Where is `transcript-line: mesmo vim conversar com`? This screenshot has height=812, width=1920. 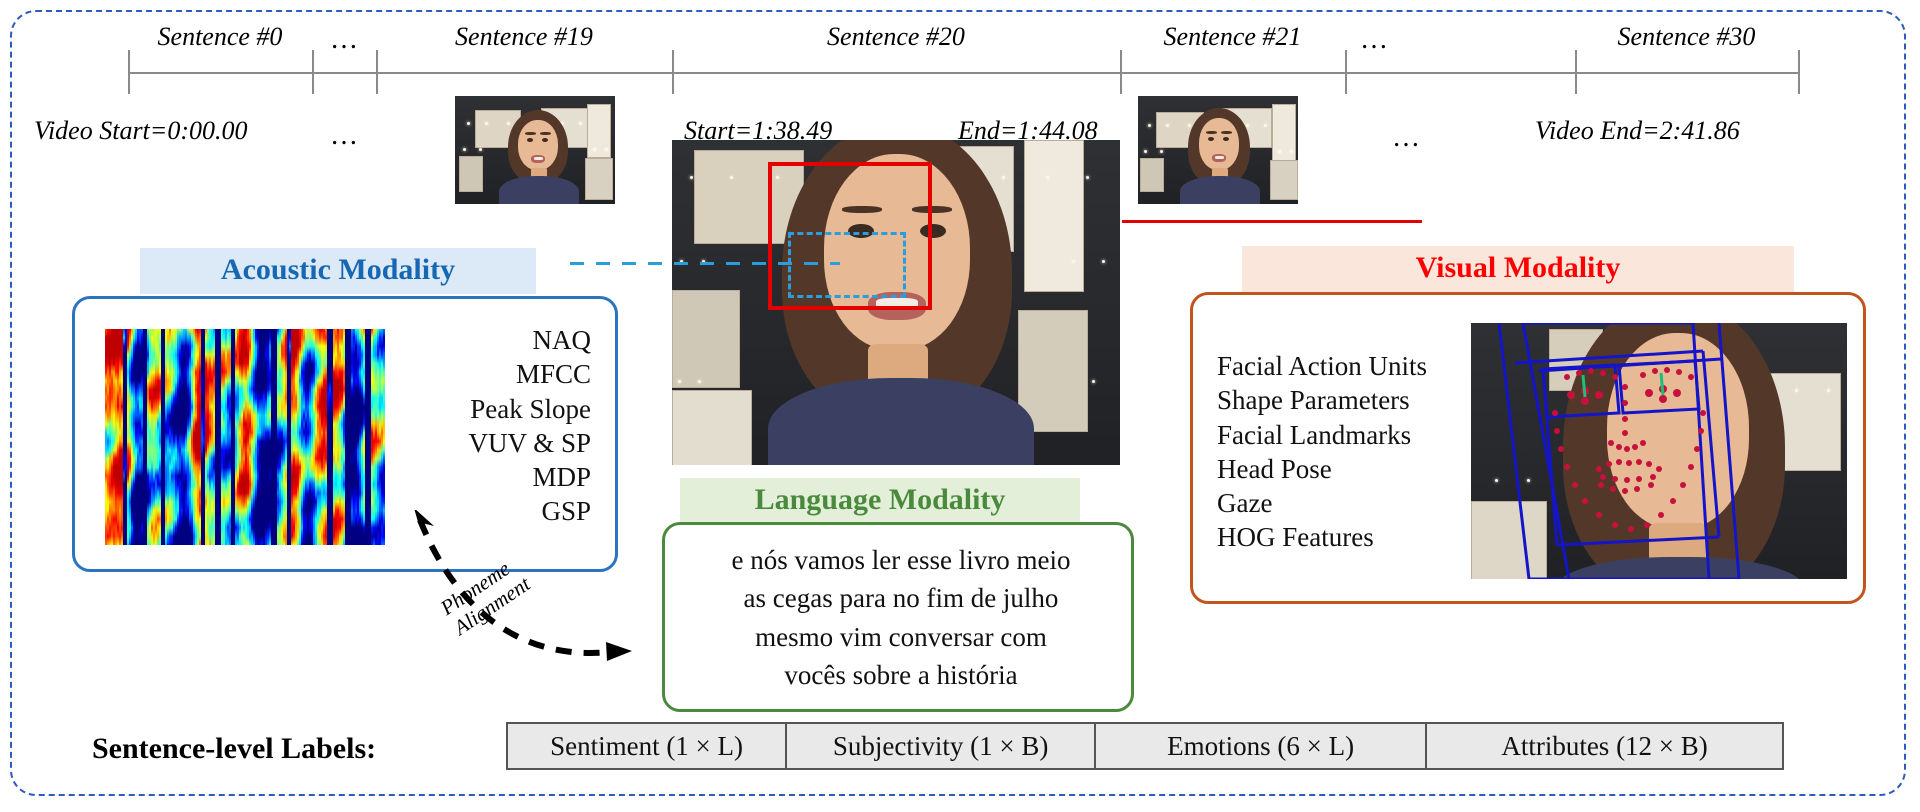
transcript-line: mesmo vim conversar com is located at coordinates (901, 636).